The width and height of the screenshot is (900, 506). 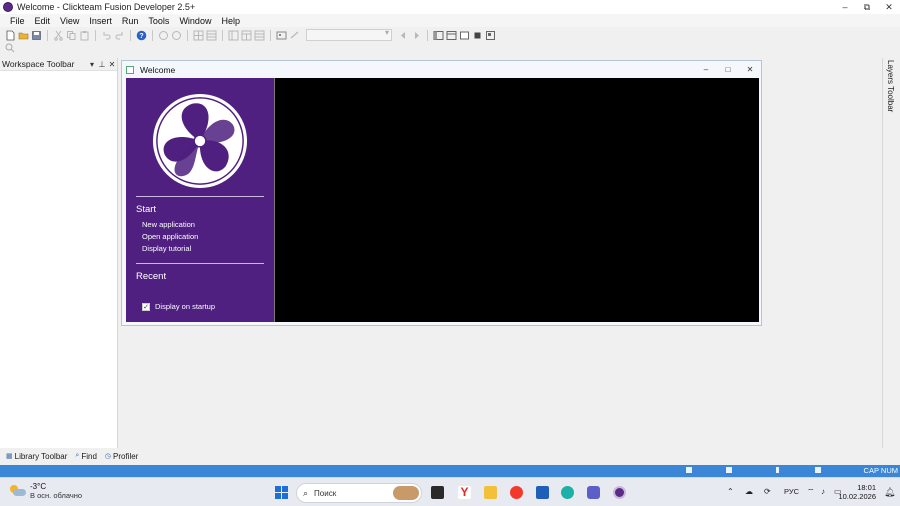 What do you see at coordinates (450, 471) in the screenshot?
I see `status-bar: CAP NUM` at bounding box center [450, 471].